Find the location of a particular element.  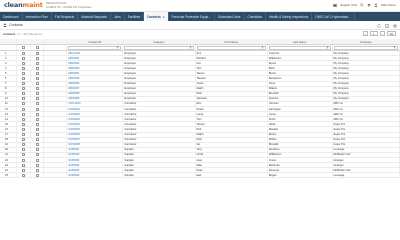

column-header: First Name is located at coordinates (232, 41).